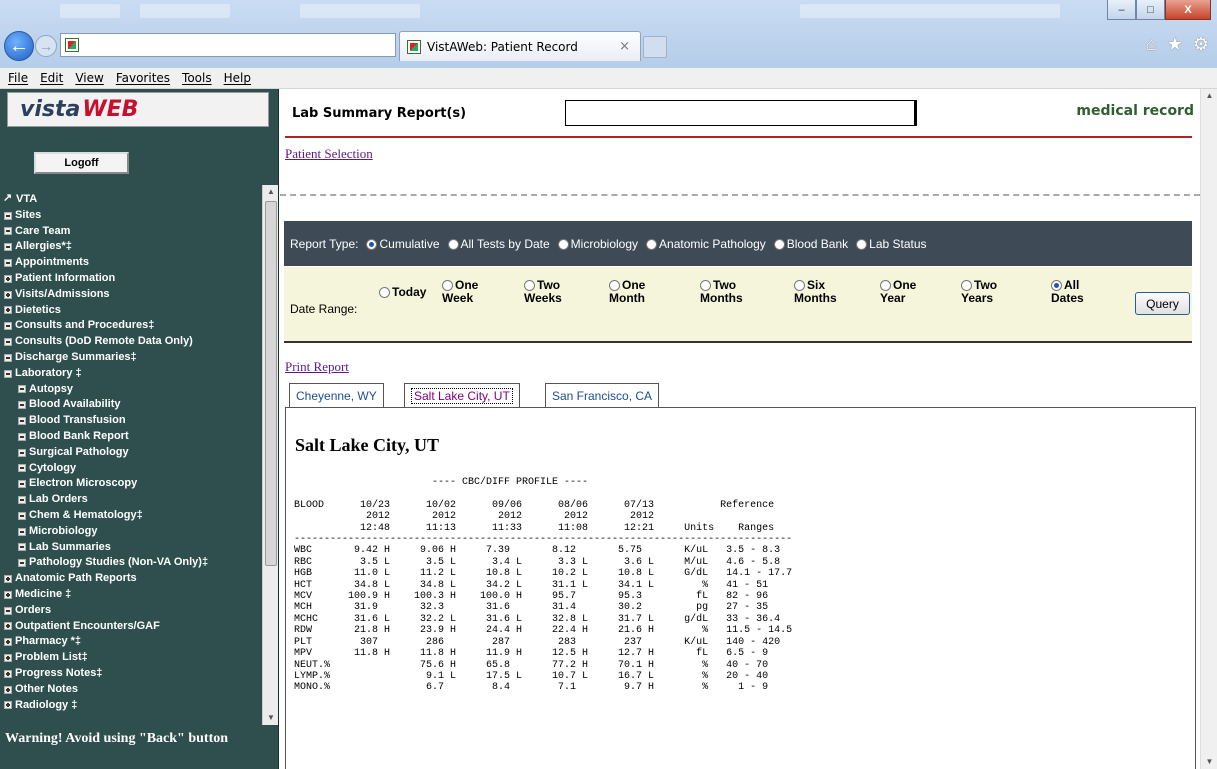 The width and height of the screenshot is (1217, 769). I want to click on logoff-button: Logoff, so click(81, 163).